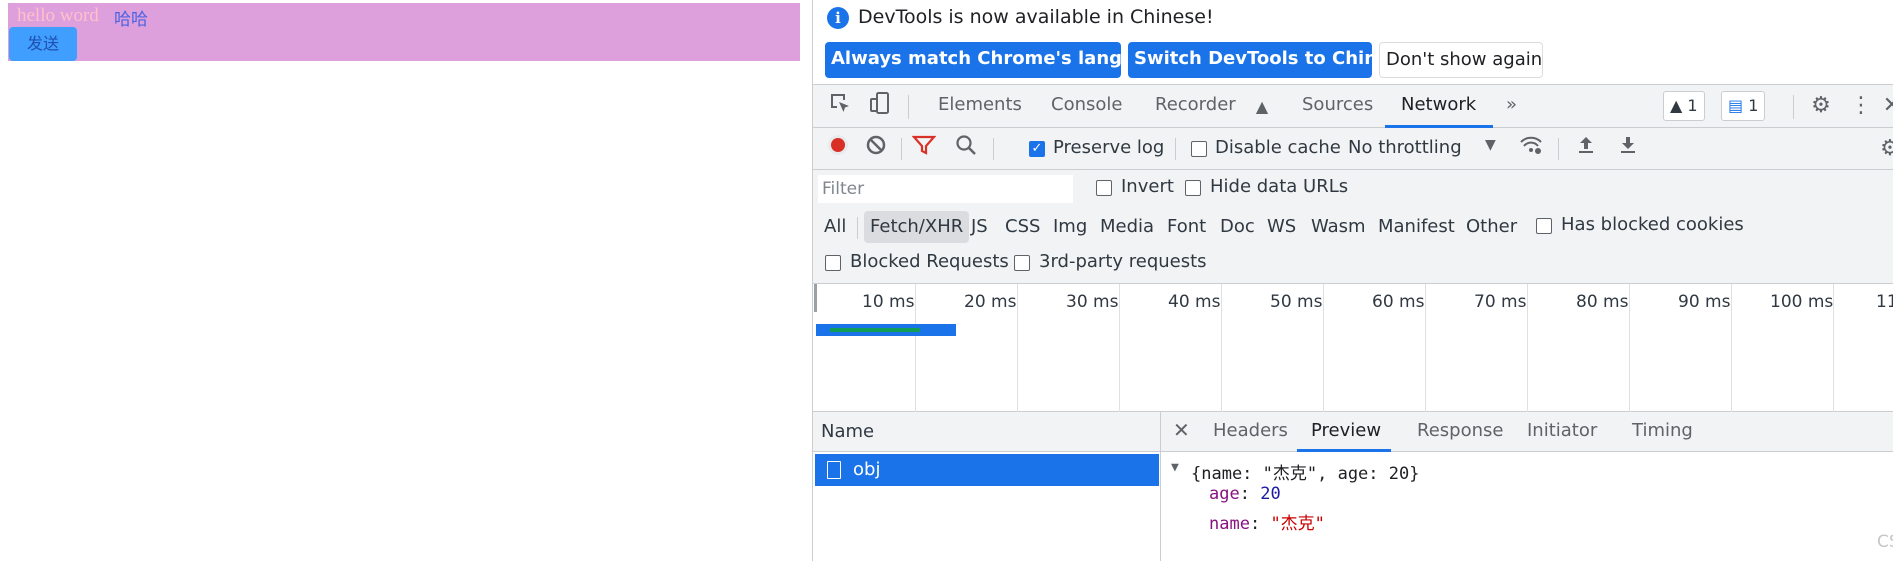 The height and width of the screenshot is (561, 1893). Describe the element at coordinates (1281, 227) in the screenshot. I see `type-ws: WS` at that location.